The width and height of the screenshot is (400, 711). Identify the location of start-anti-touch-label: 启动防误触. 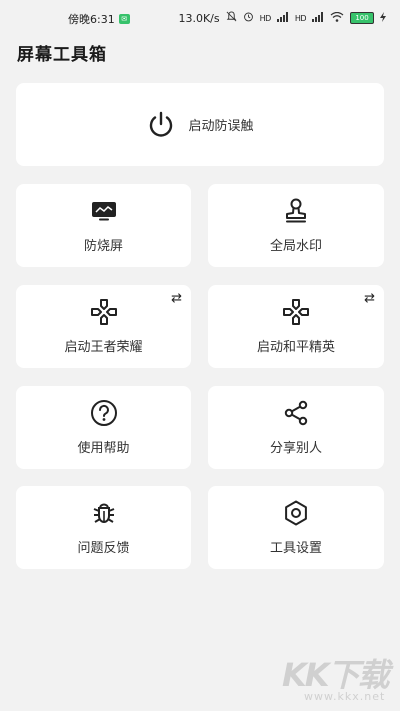
(221, 126).